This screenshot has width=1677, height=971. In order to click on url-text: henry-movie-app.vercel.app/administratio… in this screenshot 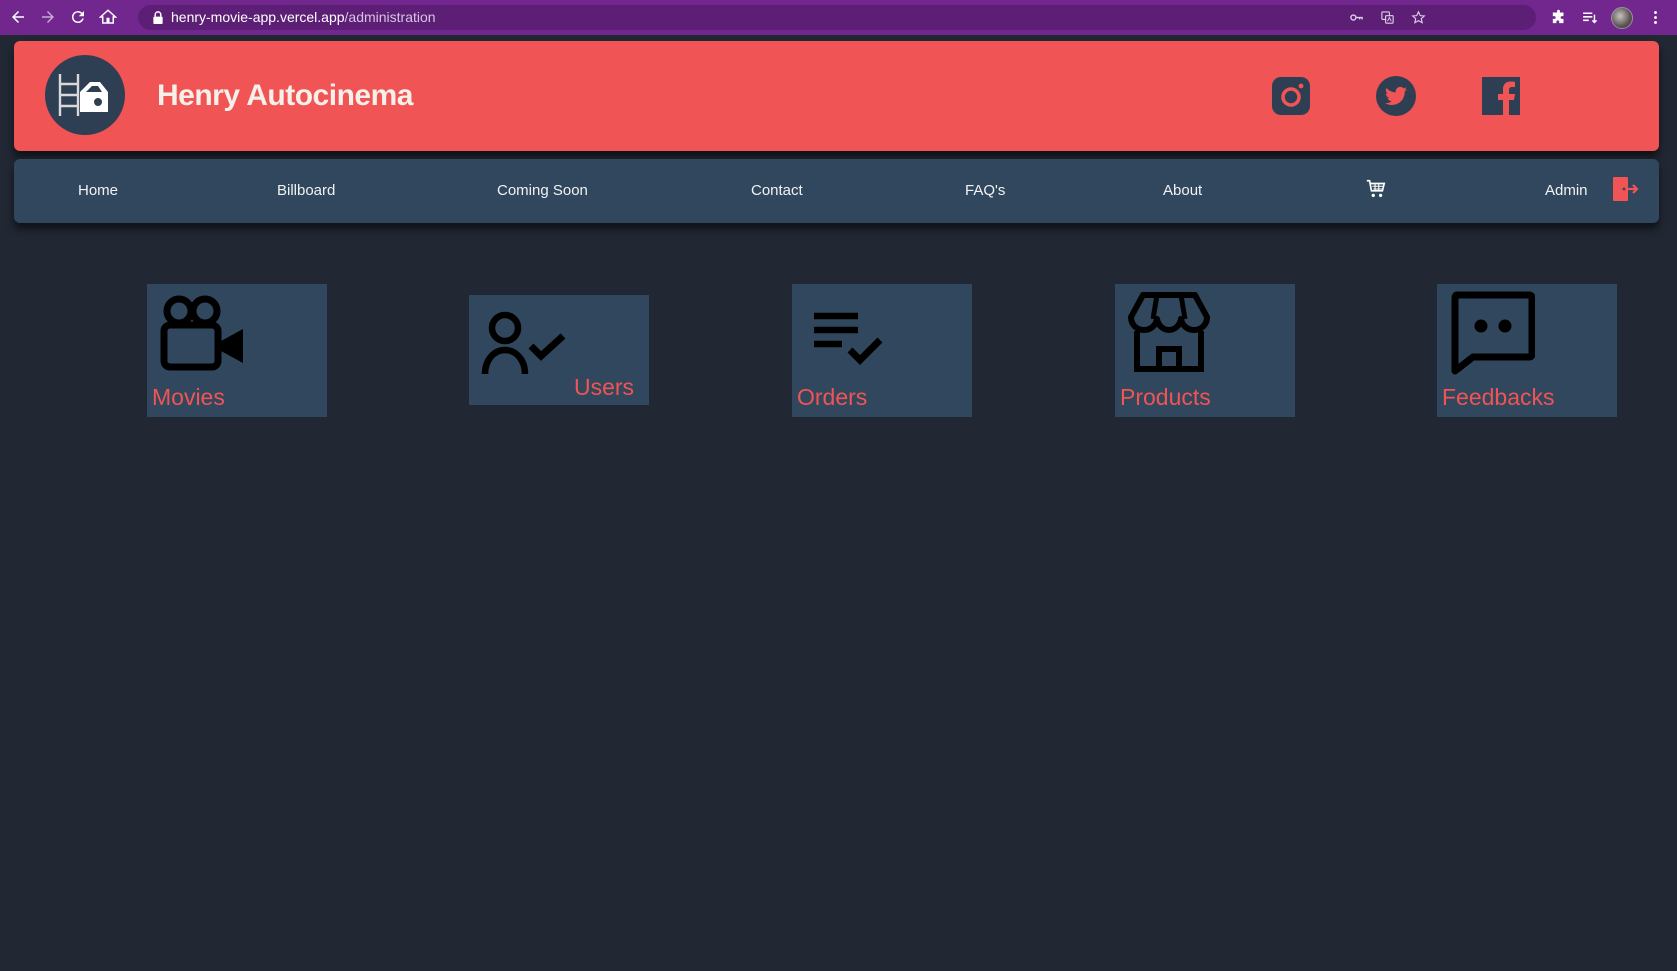, I will do `click(303, 17)`.